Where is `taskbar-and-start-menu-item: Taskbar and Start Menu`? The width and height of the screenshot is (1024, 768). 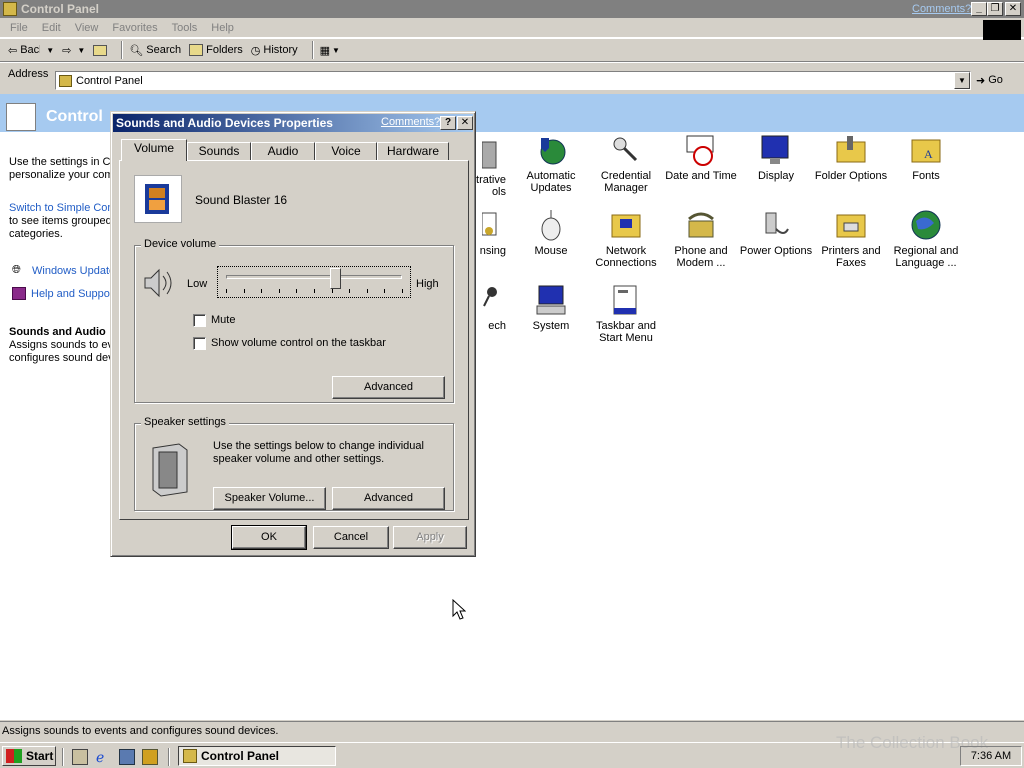 taskbar-and-start-menu-item: Taskbar and Start Menu is located at coordinates (626, 314).